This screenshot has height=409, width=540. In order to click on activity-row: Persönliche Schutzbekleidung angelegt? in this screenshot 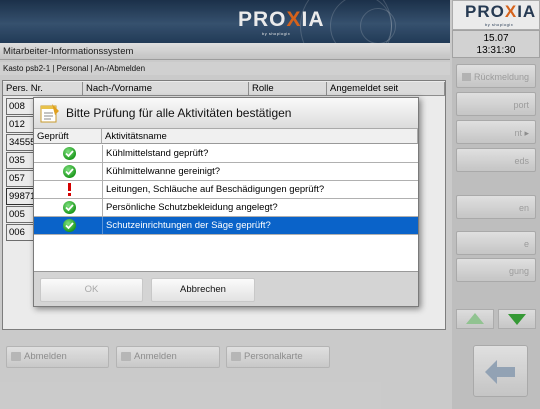, I will do `click(226, 208)`.